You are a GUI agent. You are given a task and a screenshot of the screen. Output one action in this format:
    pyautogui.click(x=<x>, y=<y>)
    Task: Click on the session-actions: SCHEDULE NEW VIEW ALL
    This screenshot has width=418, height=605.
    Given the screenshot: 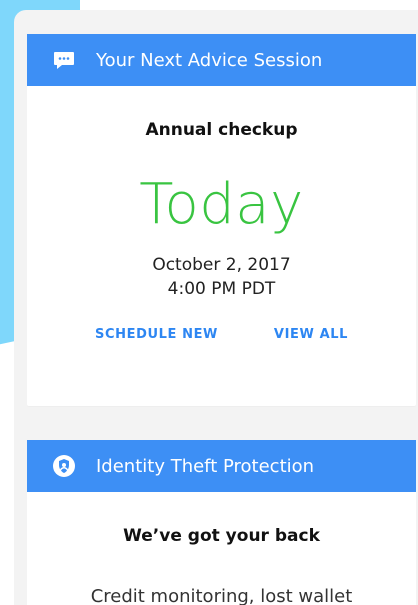 What is the action you would take?
    pyautogui.click(x=221, y=334)
    